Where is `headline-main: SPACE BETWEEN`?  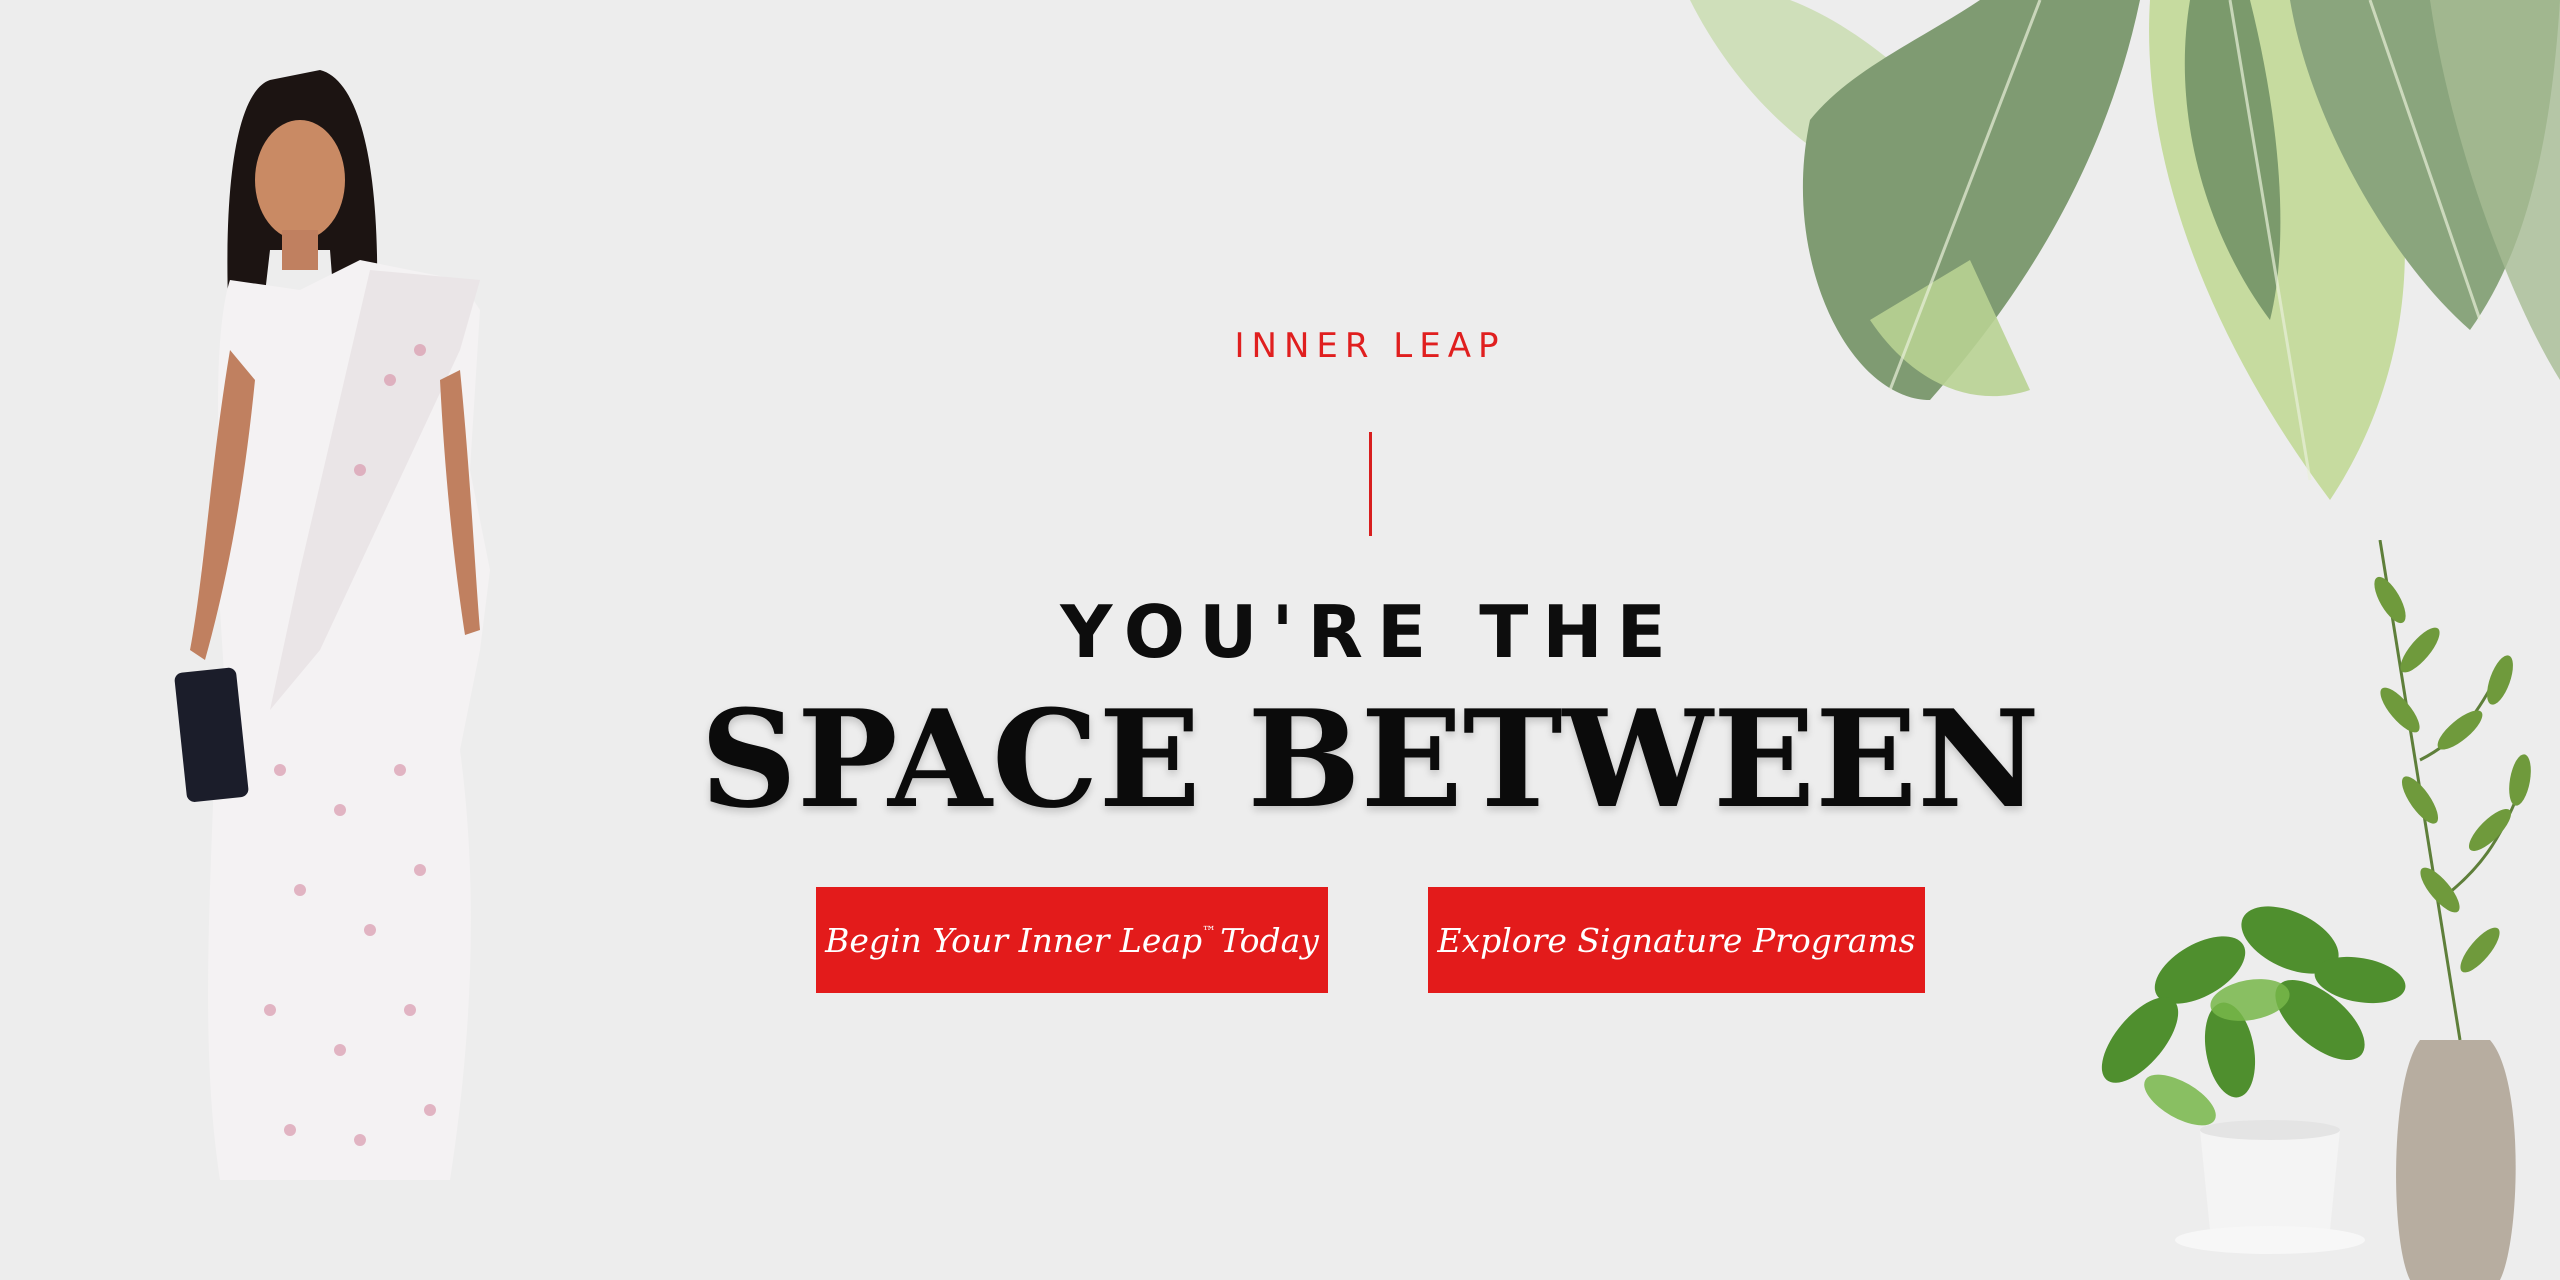 headline-main: SPACE BETWEEN is located at coordinates (1370, 759).